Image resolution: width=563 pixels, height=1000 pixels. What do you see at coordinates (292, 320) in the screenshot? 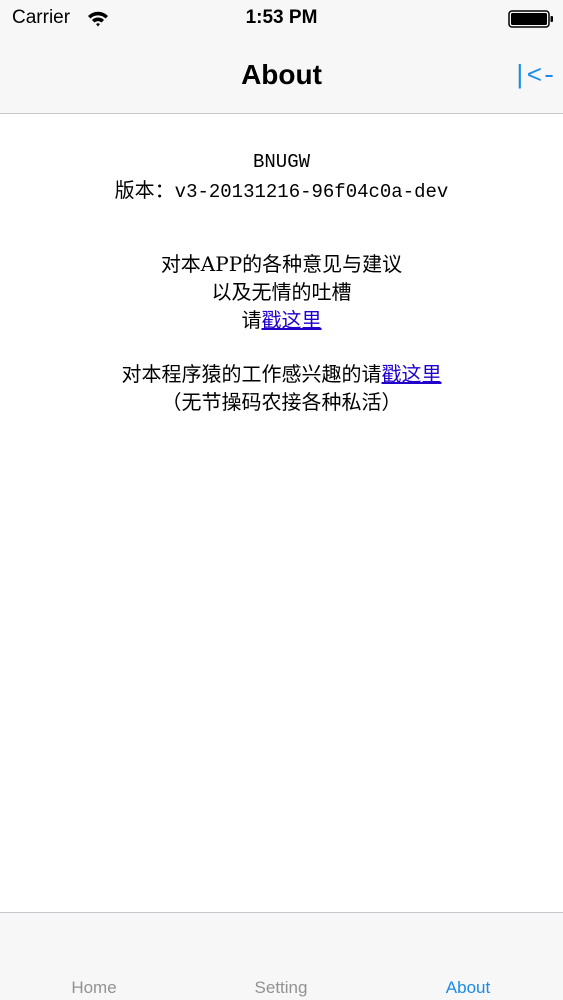
I see `feedback-link: 戳这里` at bounding box center [292, 320].